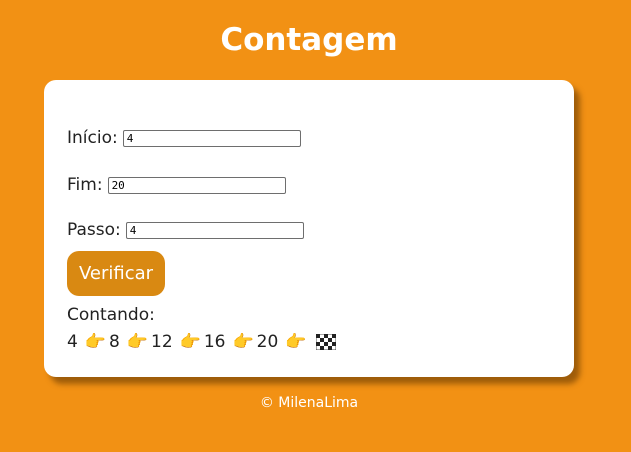 The image size is (631, 452). I want to click on passo-row: Passo:, so click(185, 230).